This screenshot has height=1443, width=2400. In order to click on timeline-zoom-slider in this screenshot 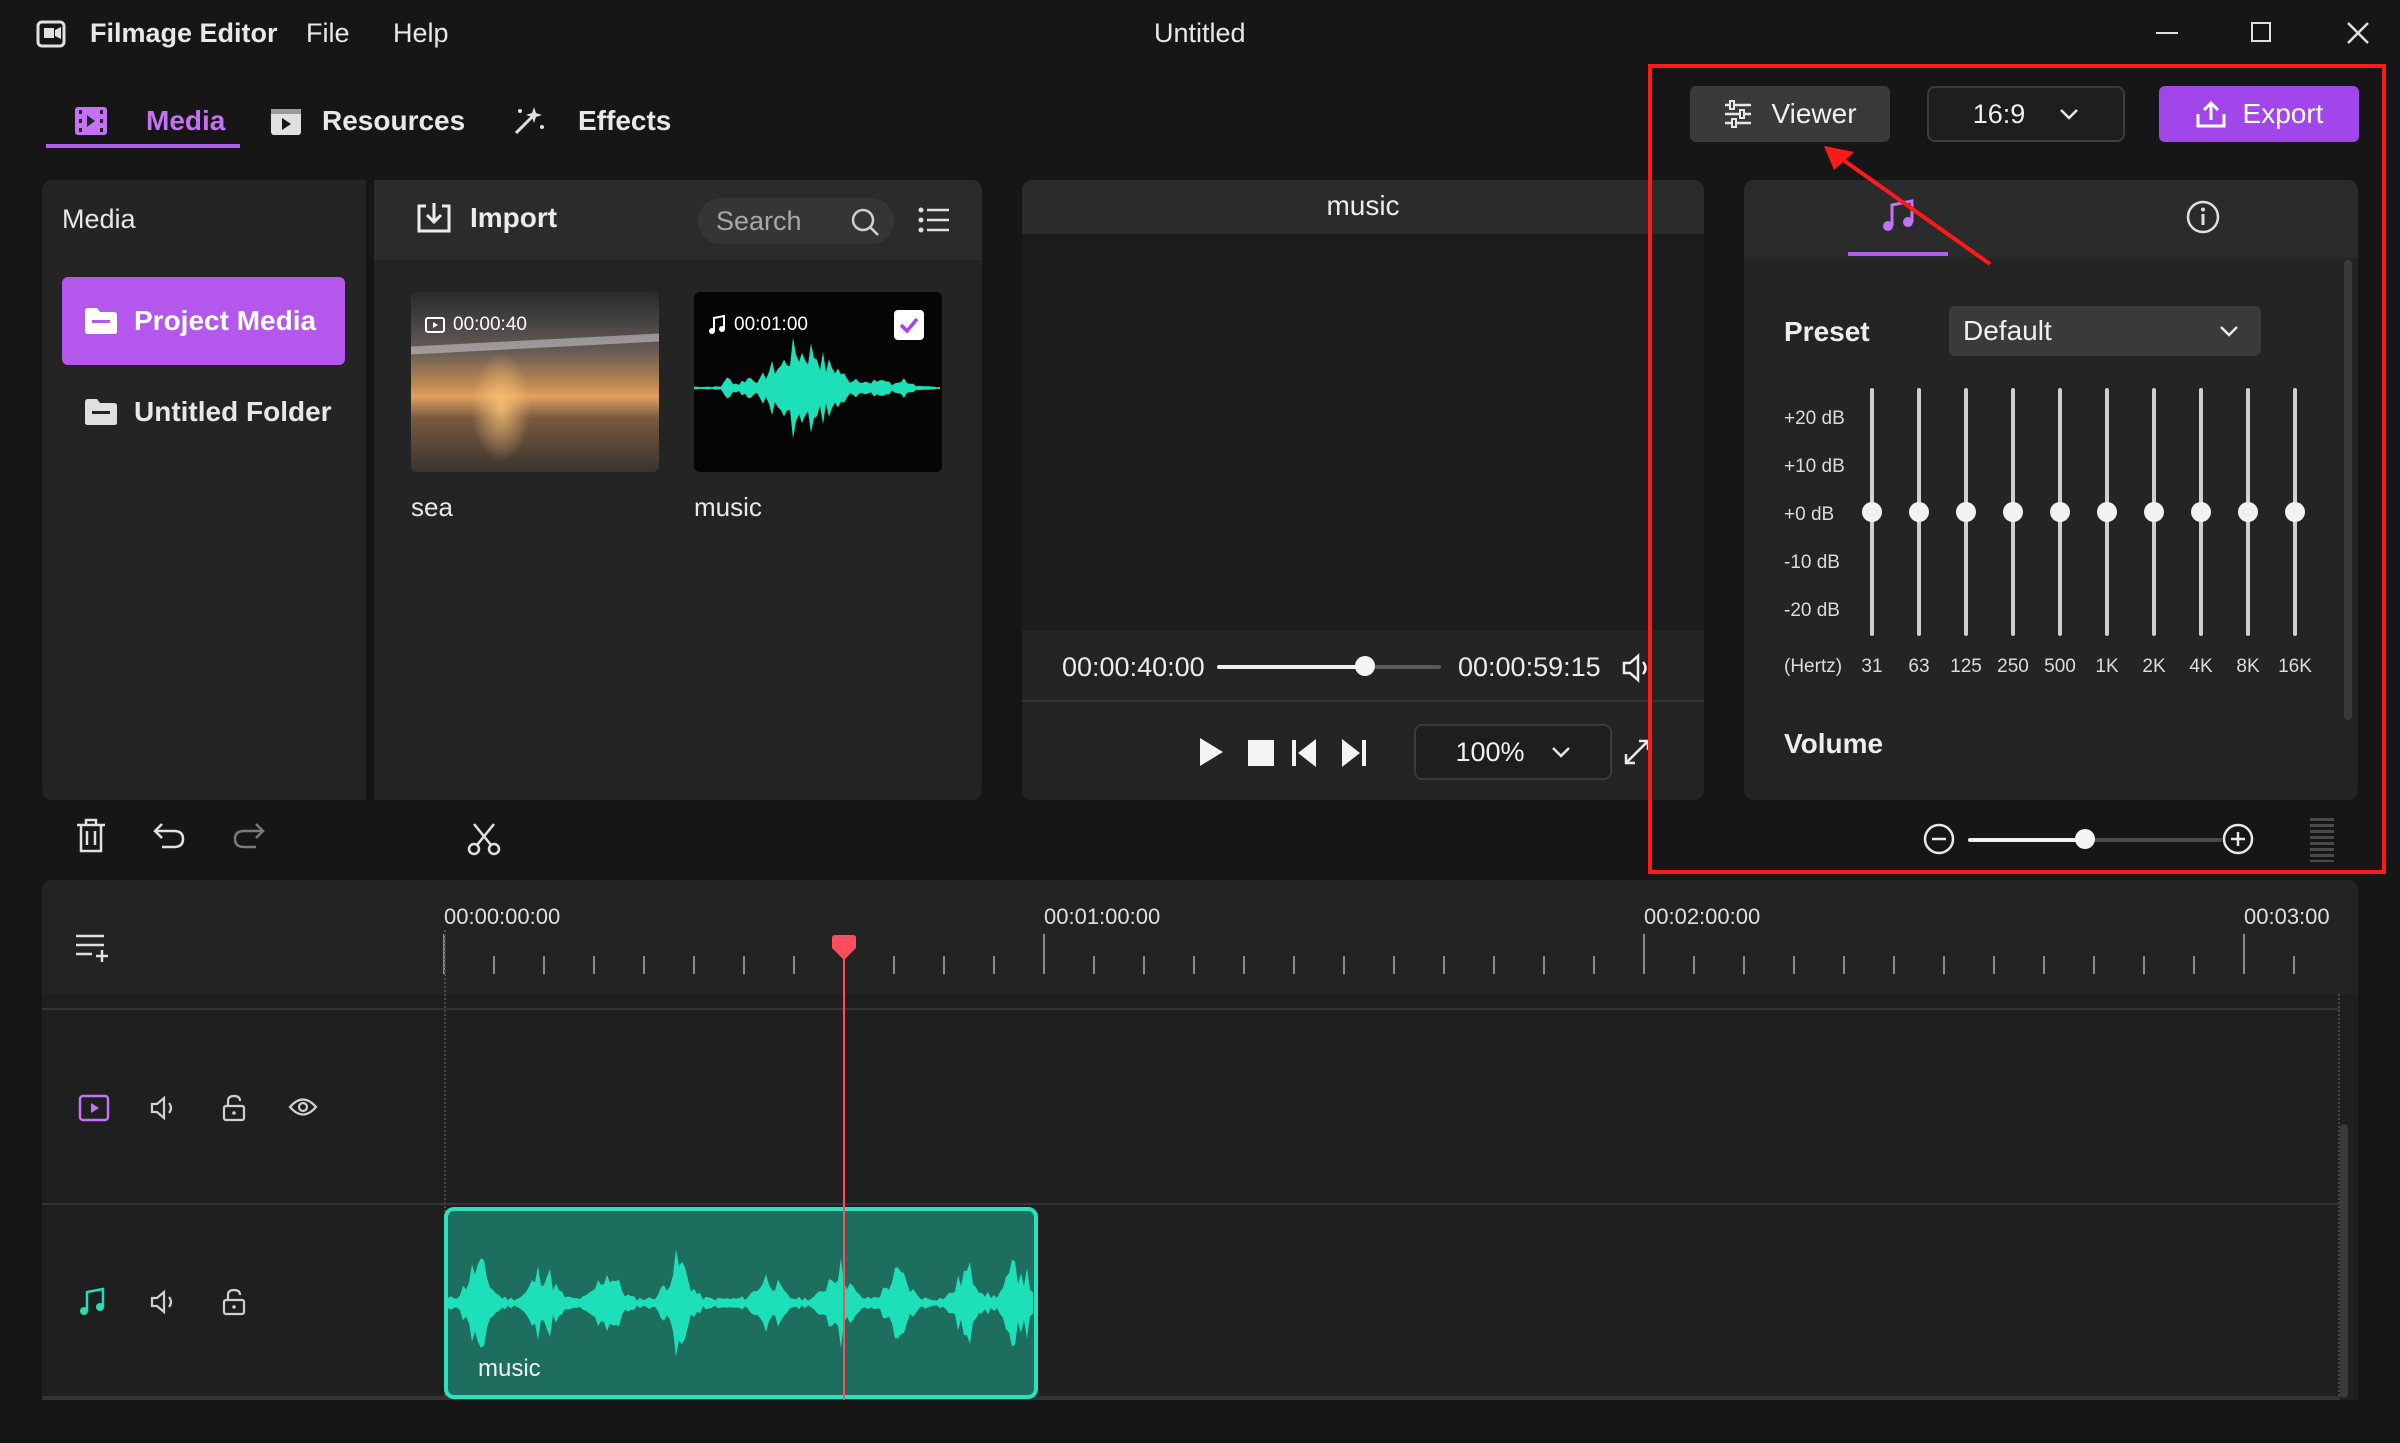, I will do `click(2095, 839)`.